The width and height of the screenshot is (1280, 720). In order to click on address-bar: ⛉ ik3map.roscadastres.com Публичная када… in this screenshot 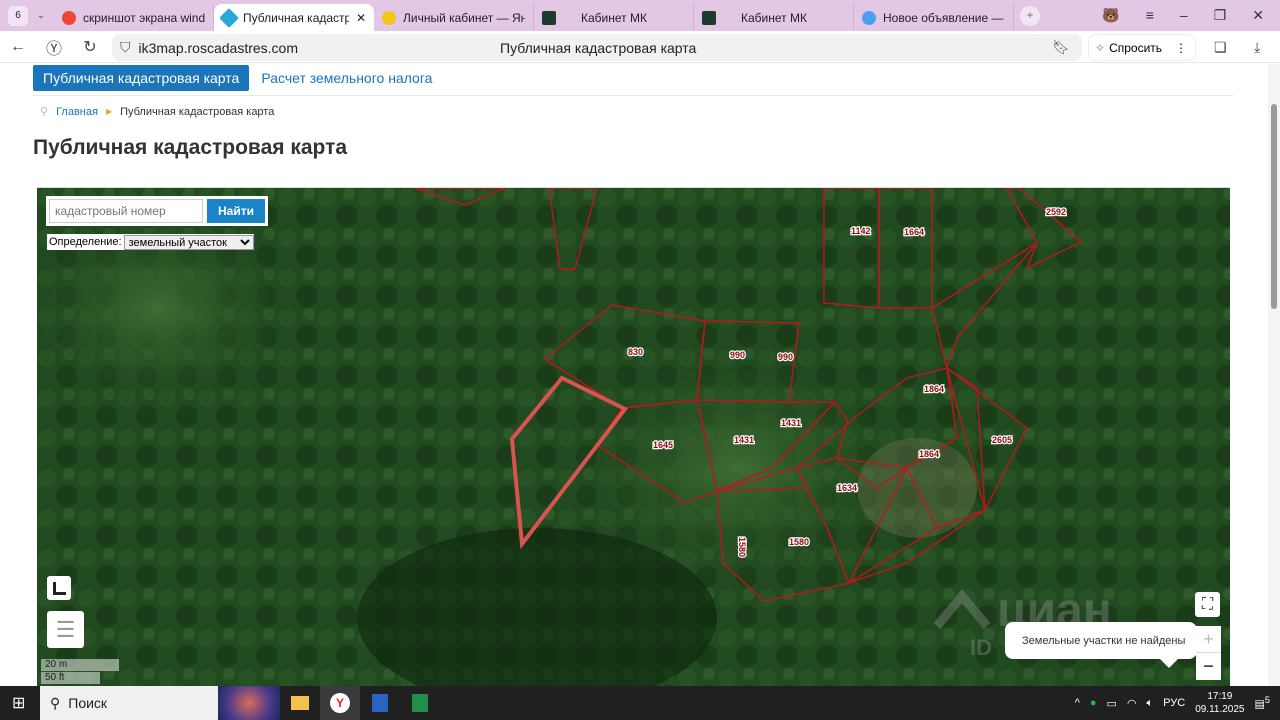, I will do `click(597, 47)`.